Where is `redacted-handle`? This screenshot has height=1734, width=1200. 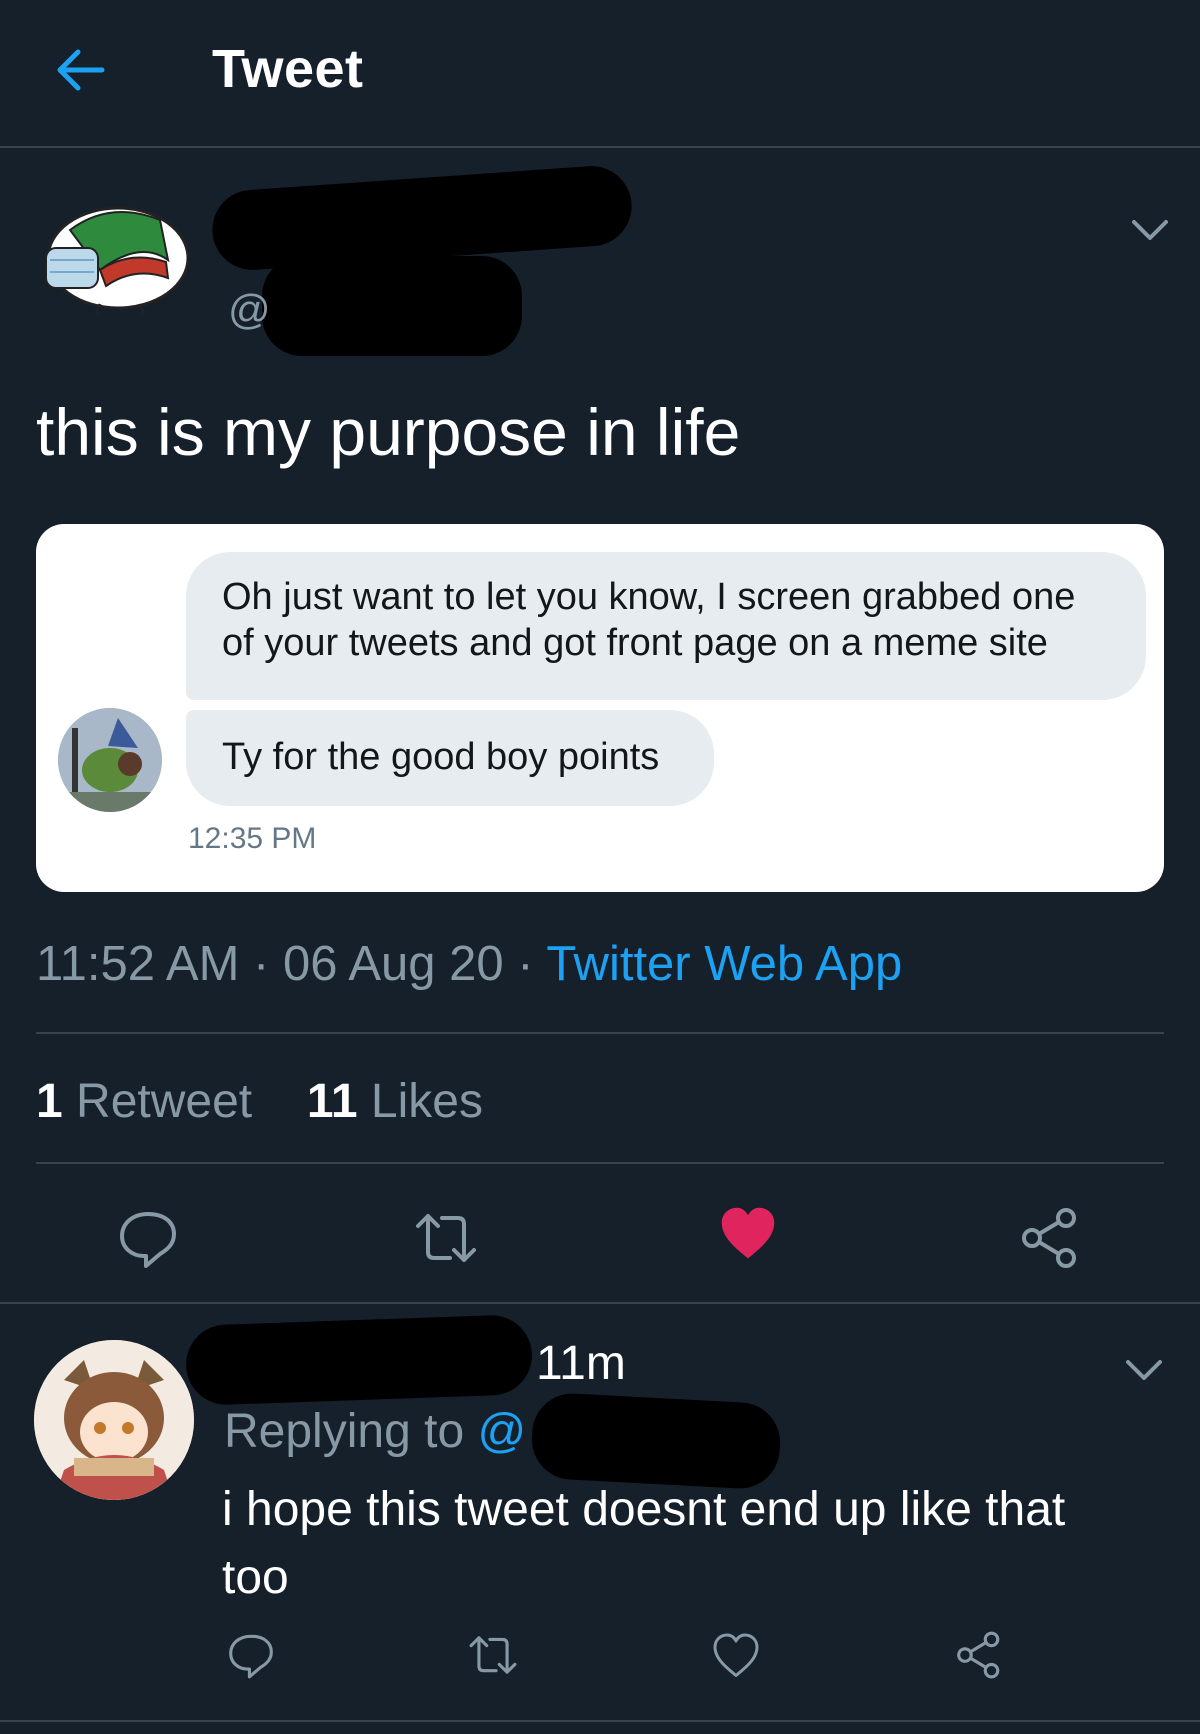 redacted-handle is located at coordinates (392, 306).